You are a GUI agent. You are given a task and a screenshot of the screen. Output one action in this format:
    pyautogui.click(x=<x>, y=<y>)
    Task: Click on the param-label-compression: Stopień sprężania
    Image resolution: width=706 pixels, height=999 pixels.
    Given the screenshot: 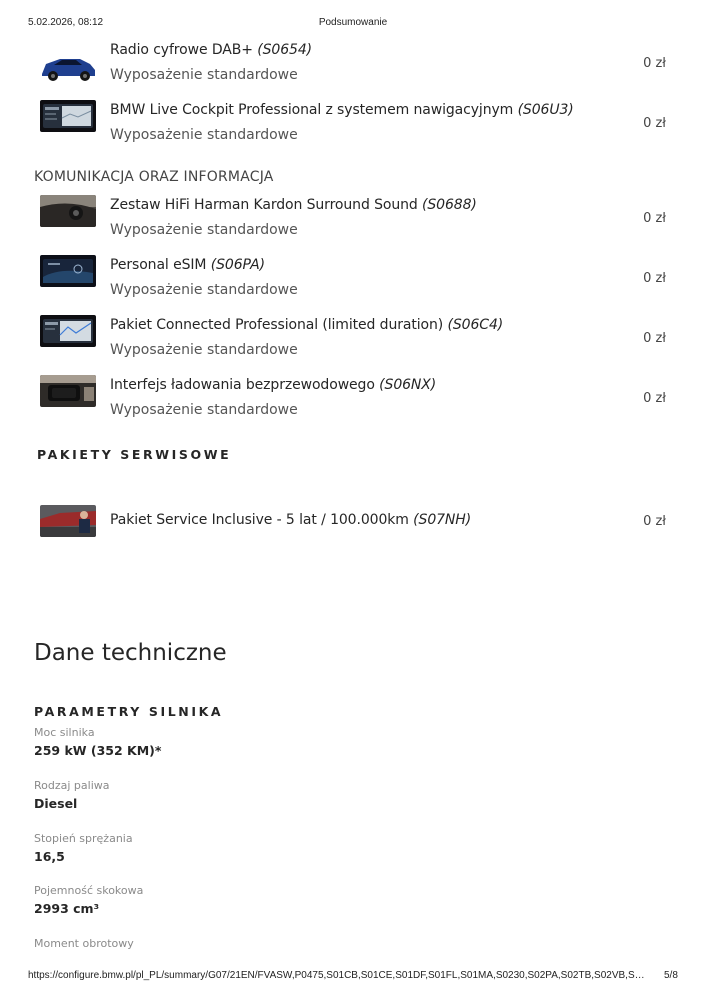 What is the action you would take?
    pyautogui.click(x=83, y=838)
    